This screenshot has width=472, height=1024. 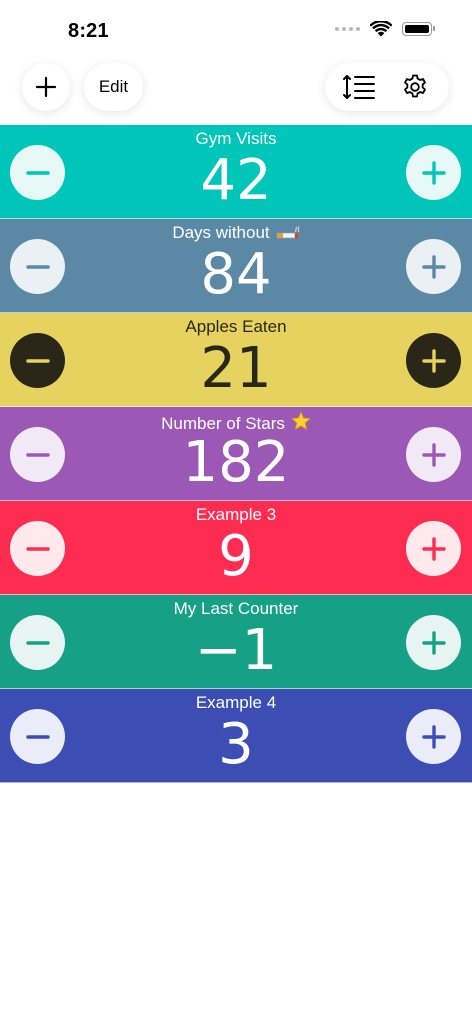 What do you see at coordinates (381, 29) in the screenshot?
I see `wifi-icon` at bounding box center [381, 29].